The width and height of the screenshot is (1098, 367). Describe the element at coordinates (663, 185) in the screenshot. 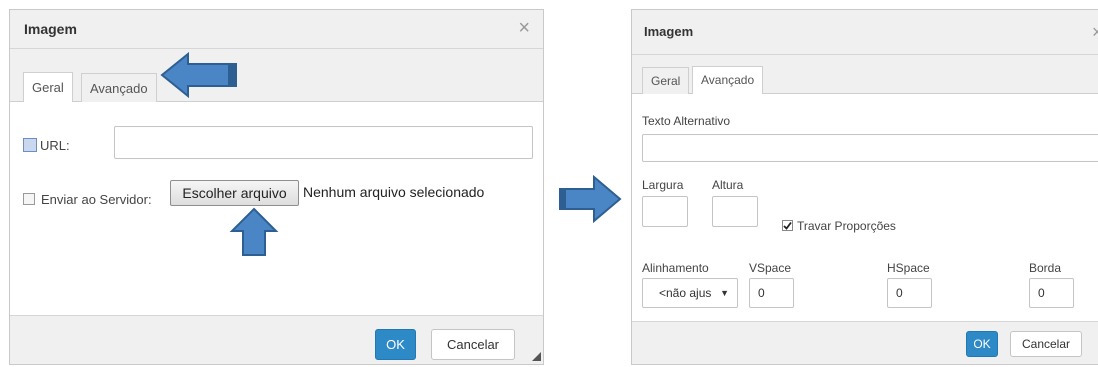

I see `width-label: Largura` at that location.